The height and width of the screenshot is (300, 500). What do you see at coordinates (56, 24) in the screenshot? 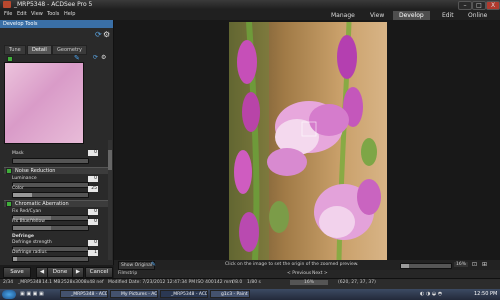
I see `panel-header: Develop Tools` at bounding box center [56, 24].